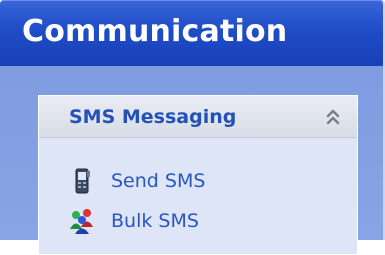 Image resolution: width=385 pixels, height=255 pixels. I want to click on panel-title: SMS Messaging, so click(153, 117).